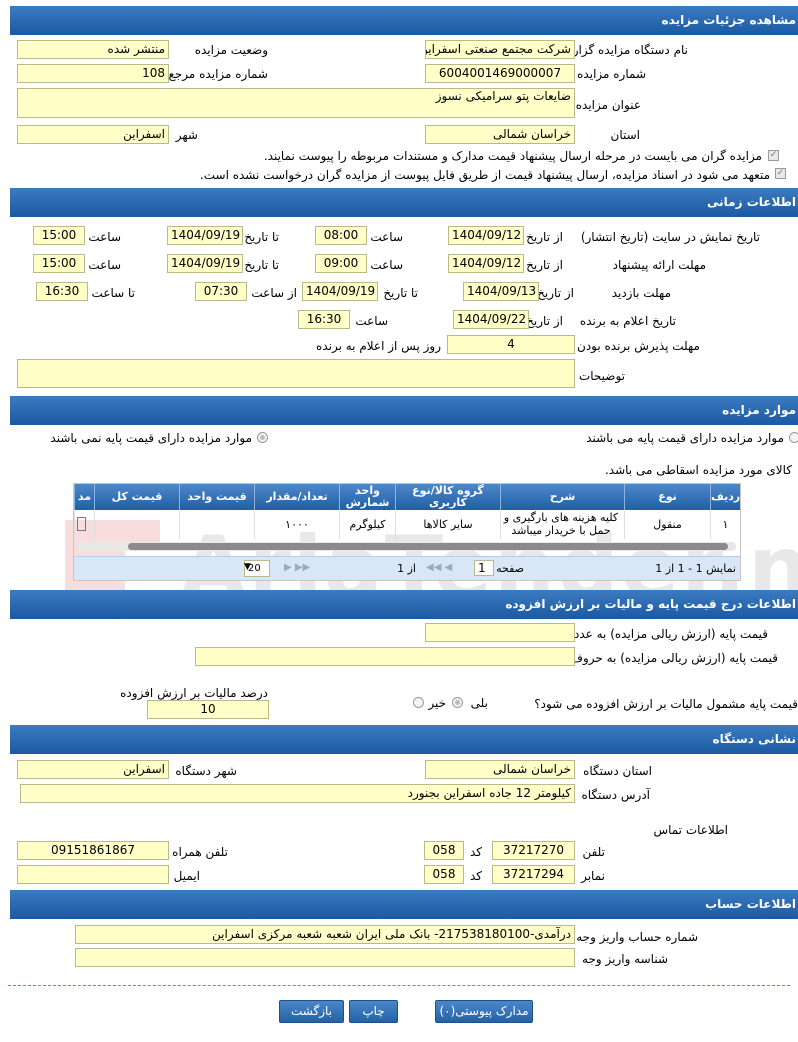 The width and height of the screenshot is (798, 1042). Describe the element at coordinates (500, 49) in the screenshot. I see `org-field: شرکت مجتمع صنعتی اسفراین` at that location.